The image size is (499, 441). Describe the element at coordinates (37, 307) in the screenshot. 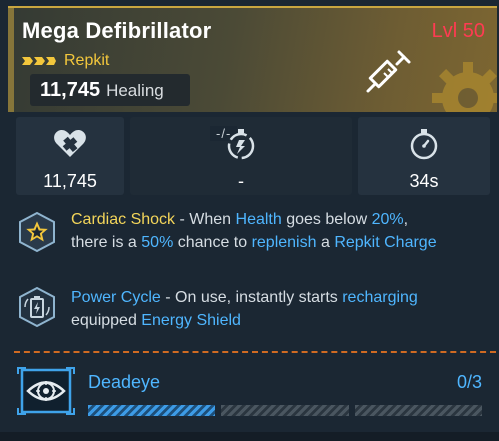

I see `battery-shield-icon` at that location.